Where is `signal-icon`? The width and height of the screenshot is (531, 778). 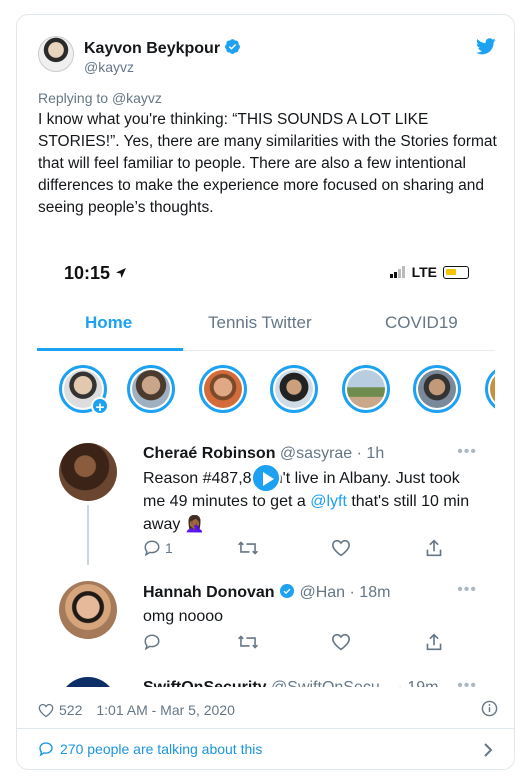 signal-icon is located at coordinates (397, 272).